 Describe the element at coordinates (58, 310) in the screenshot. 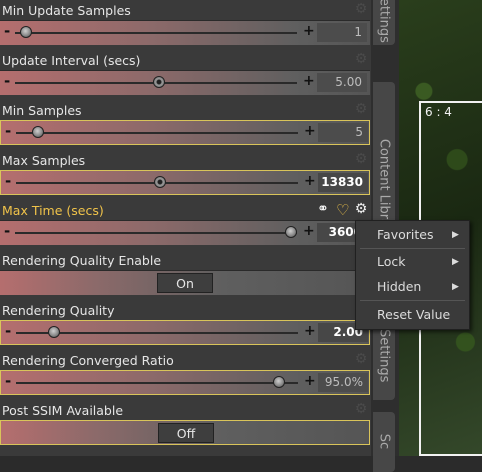

I see `property-label: Rendering Quality` at that location.